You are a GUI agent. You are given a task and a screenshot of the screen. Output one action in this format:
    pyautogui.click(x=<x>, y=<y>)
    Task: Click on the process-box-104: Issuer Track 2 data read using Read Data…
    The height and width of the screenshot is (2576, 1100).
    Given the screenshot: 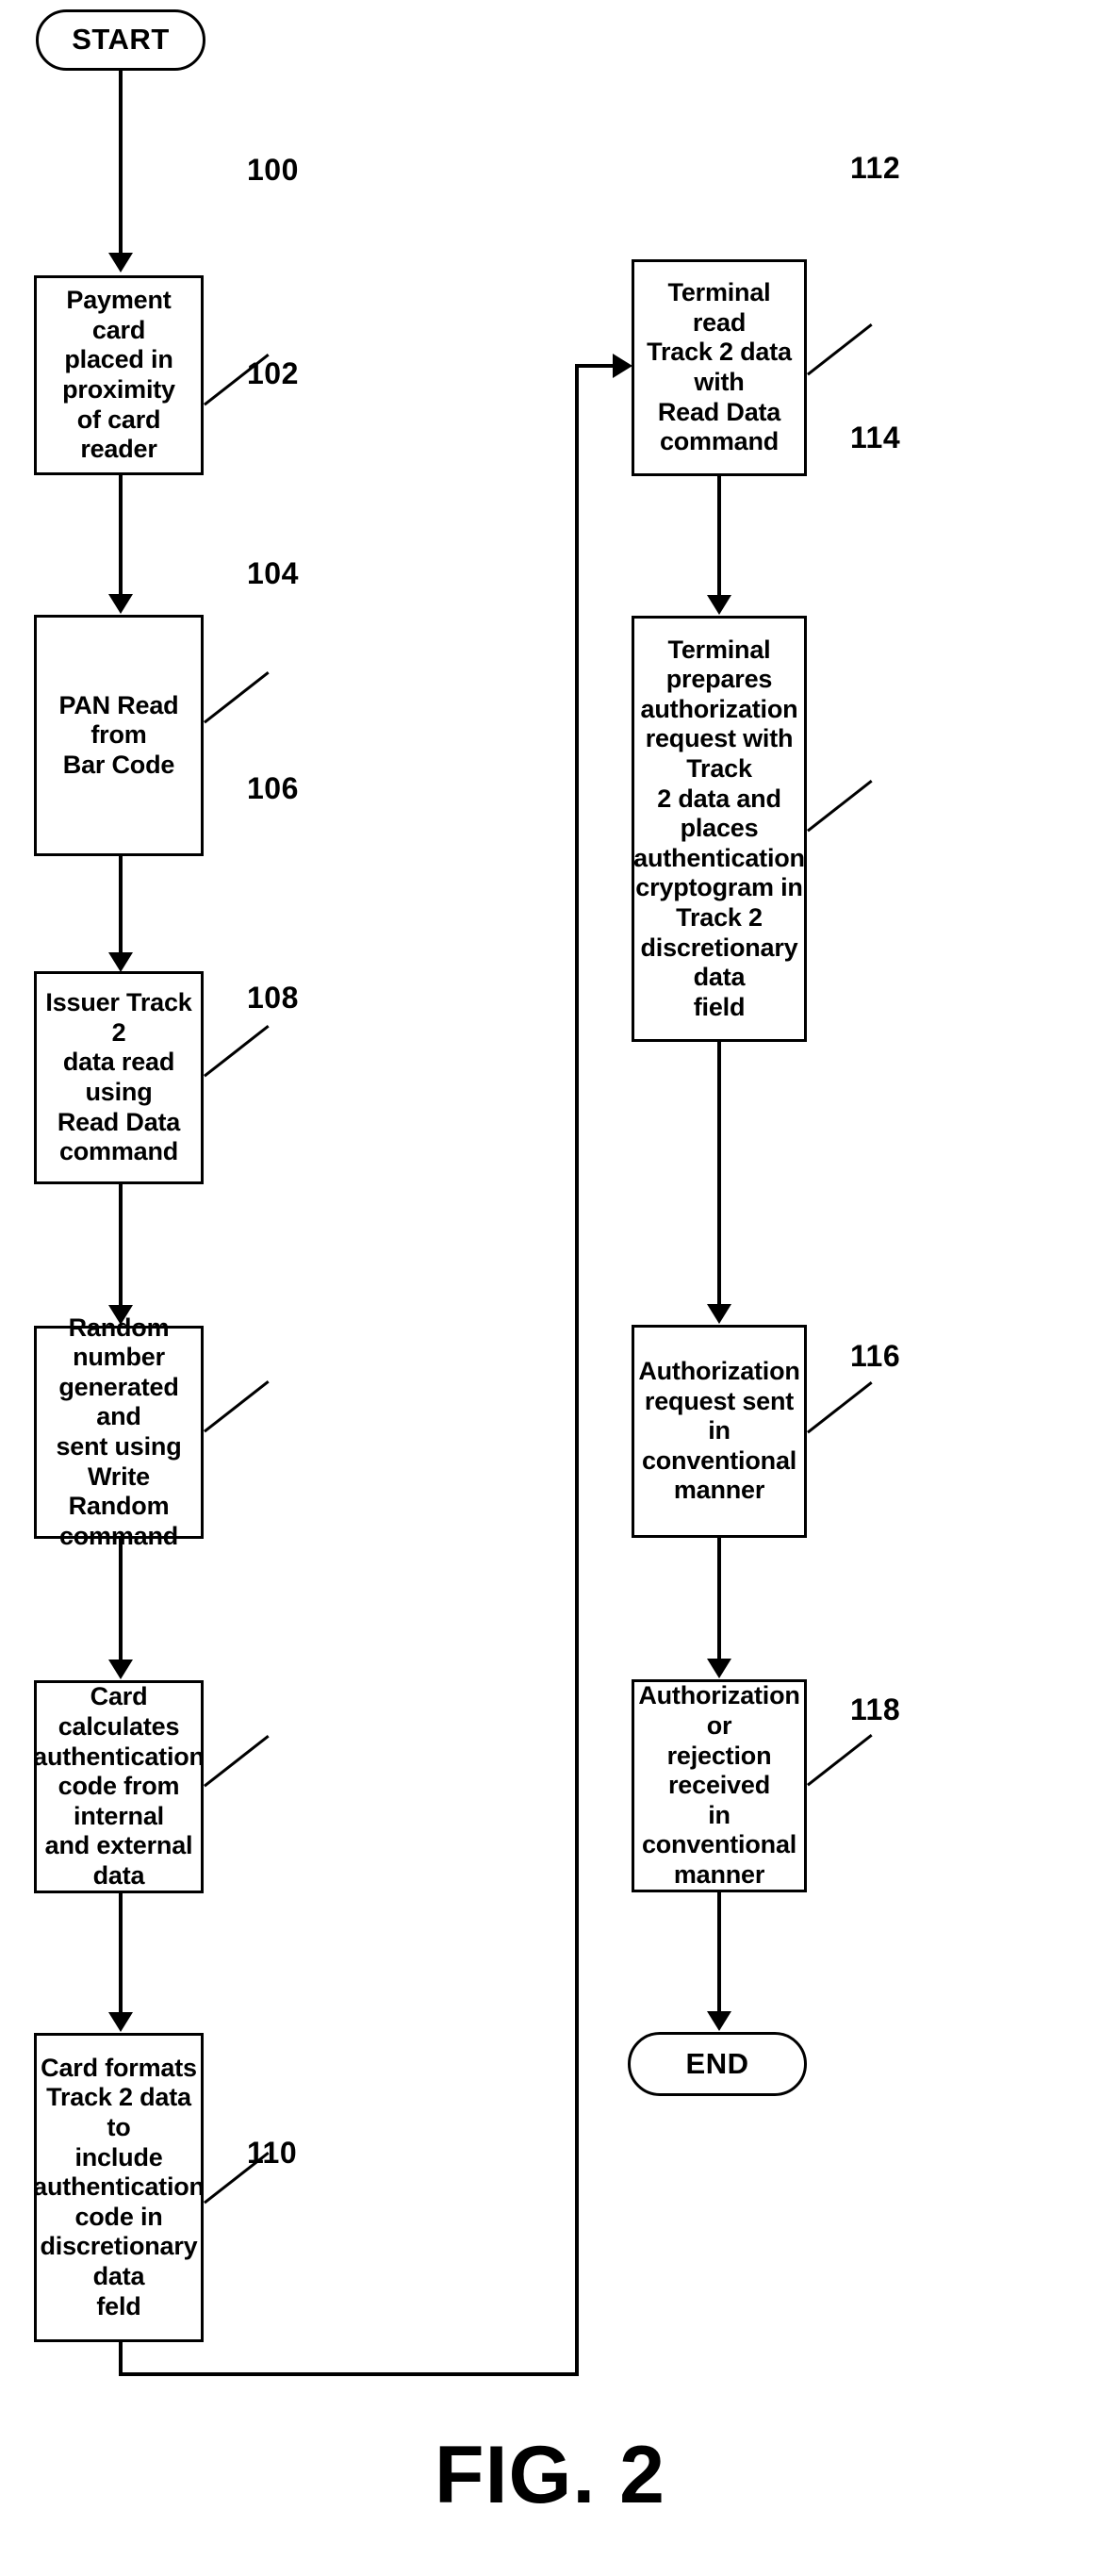 What is the action you would take?
    pyautogui.click(x=119, y=1077)
    